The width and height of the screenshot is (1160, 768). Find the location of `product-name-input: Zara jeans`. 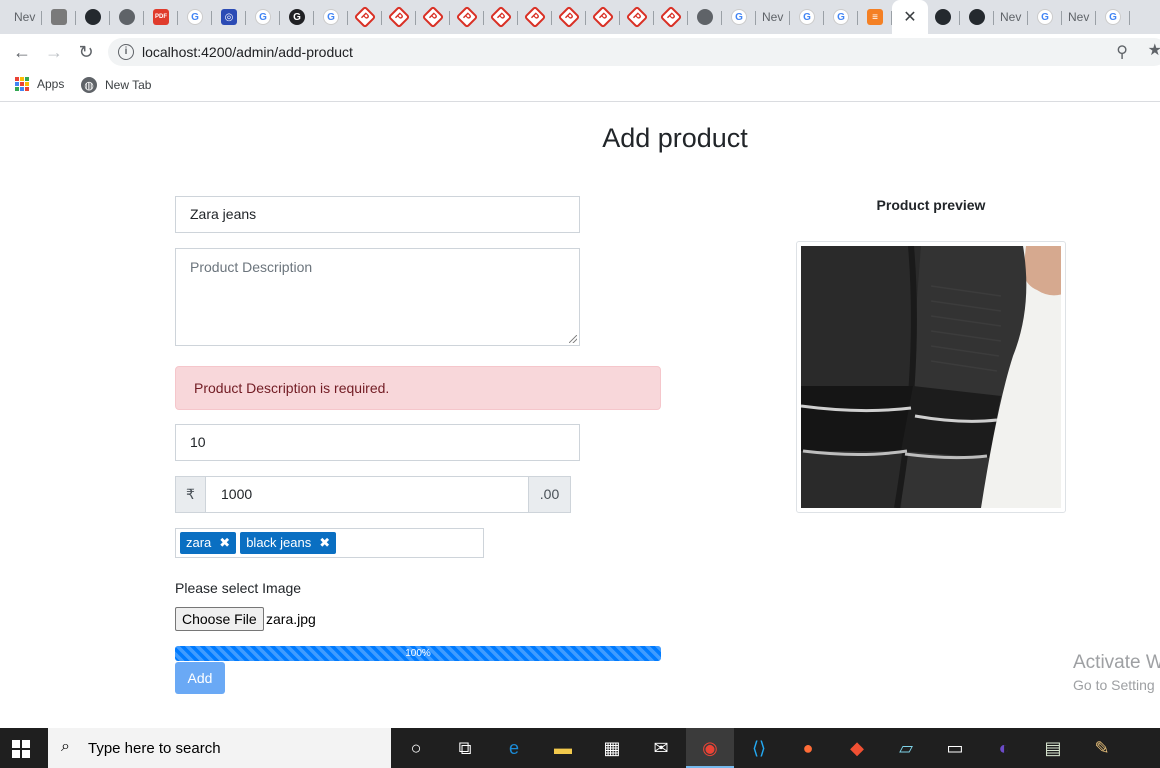

product-name-input: Zara jeans is located at coordinates (377, 214).